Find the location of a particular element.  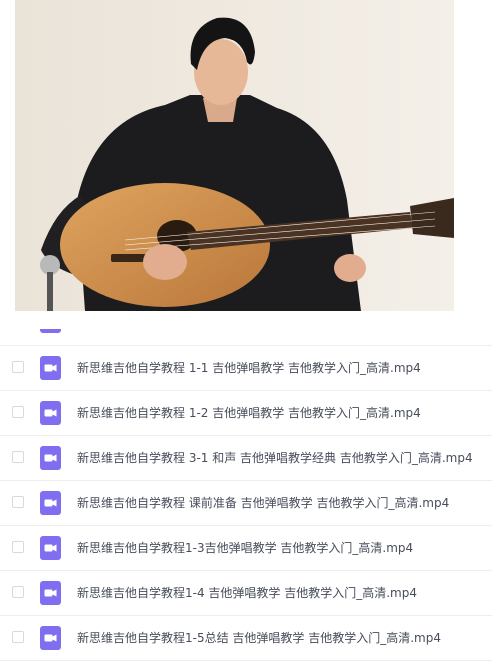

file-row: 新思维吉他自学教程 1-1 吉他弹唱教学 吉他教学入门_高清.mp4 is located at coordinates (246, 368).